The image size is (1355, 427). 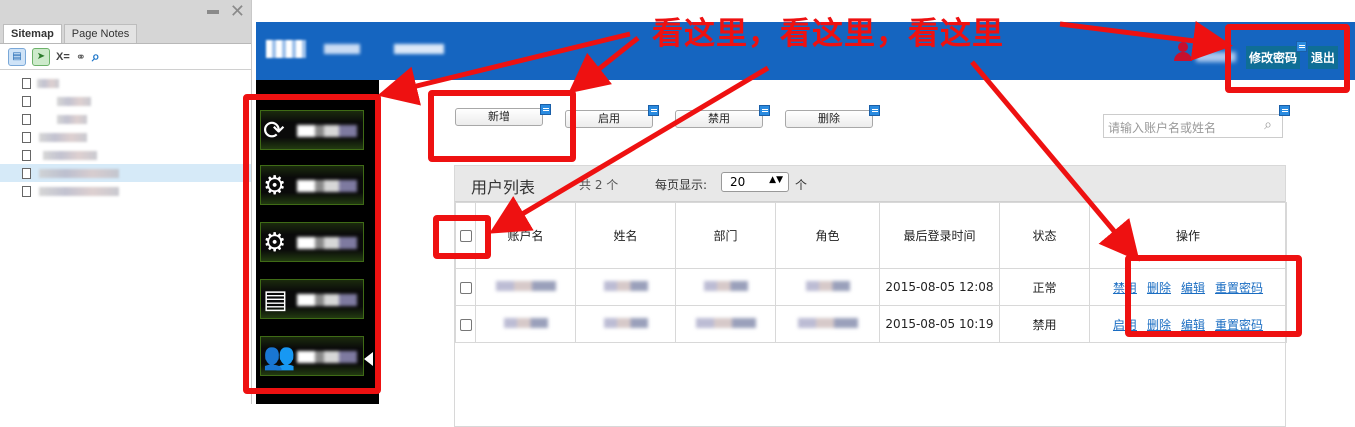 I want to click on user-avatar-icon, so click(x=1183, y=52).